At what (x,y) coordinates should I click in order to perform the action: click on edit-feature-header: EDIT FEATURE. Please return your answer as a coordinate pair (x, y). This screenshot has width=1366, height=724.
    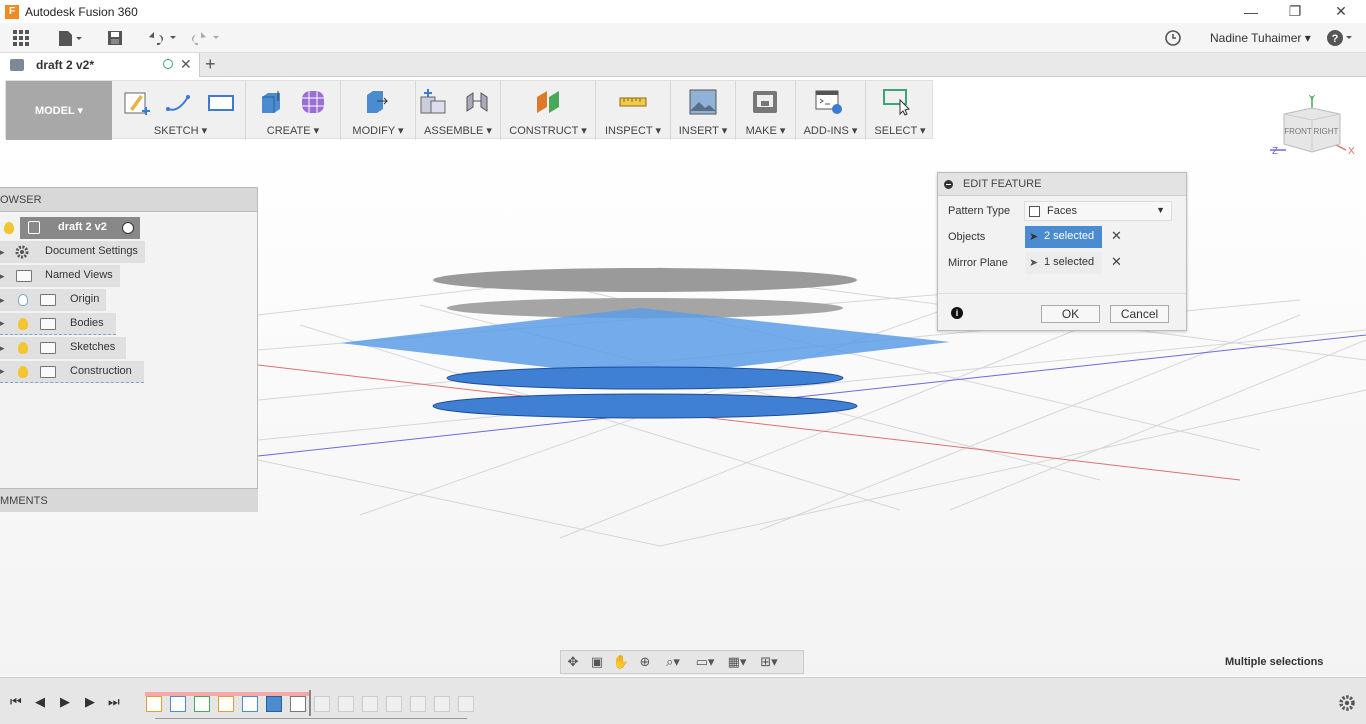
    Looking at the image, I should click on (1062, 184).